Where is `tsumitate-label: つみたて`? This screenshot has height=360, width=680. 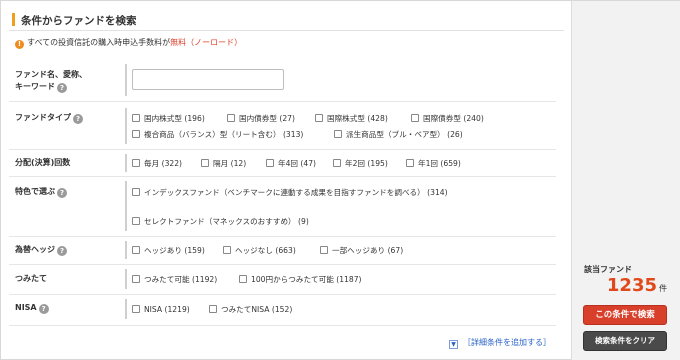
tsumitate-label: つみたて is located at coordinates (31, 278).